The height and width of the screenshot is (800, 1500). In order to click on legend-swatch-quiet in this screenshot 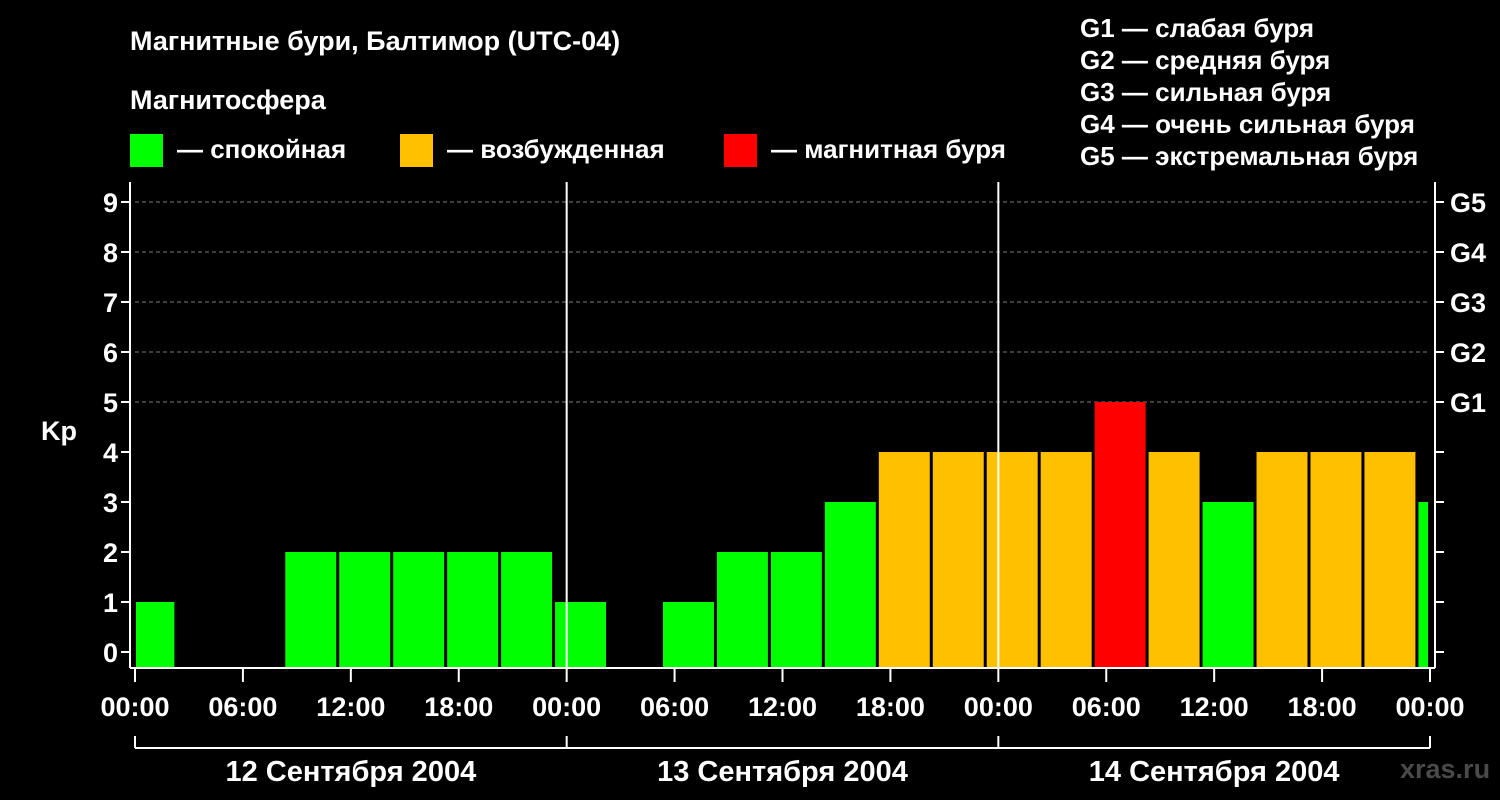, I will do `click(146, 150)`.